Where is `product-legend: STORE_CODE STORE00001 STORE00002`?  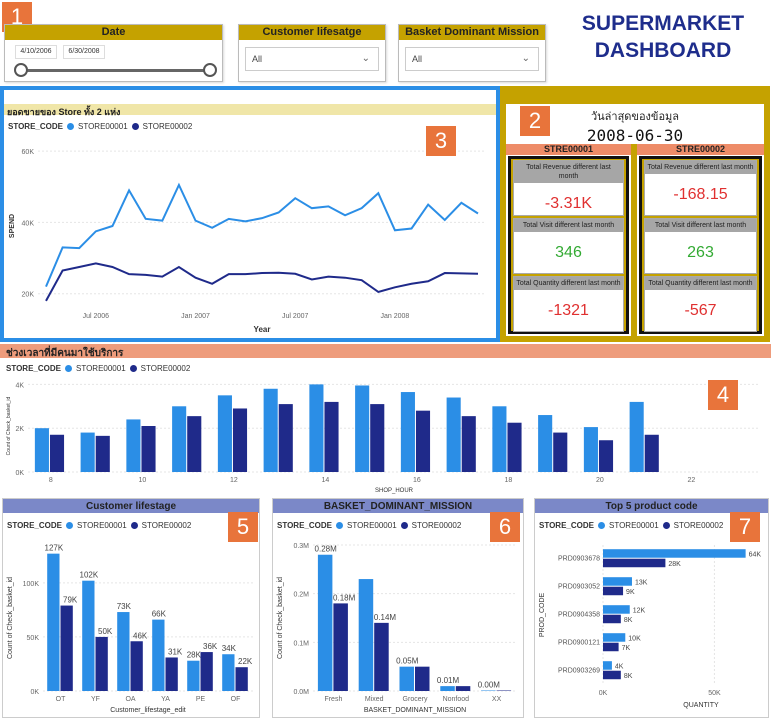
product-legend: STORE_CODE STORE00001 STORE00002 is located at coordinates (631, 525).